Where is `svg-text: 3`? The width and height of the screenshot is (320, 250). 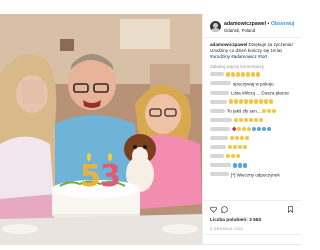 svg-text: 3 is located at coordinates (110, 176).